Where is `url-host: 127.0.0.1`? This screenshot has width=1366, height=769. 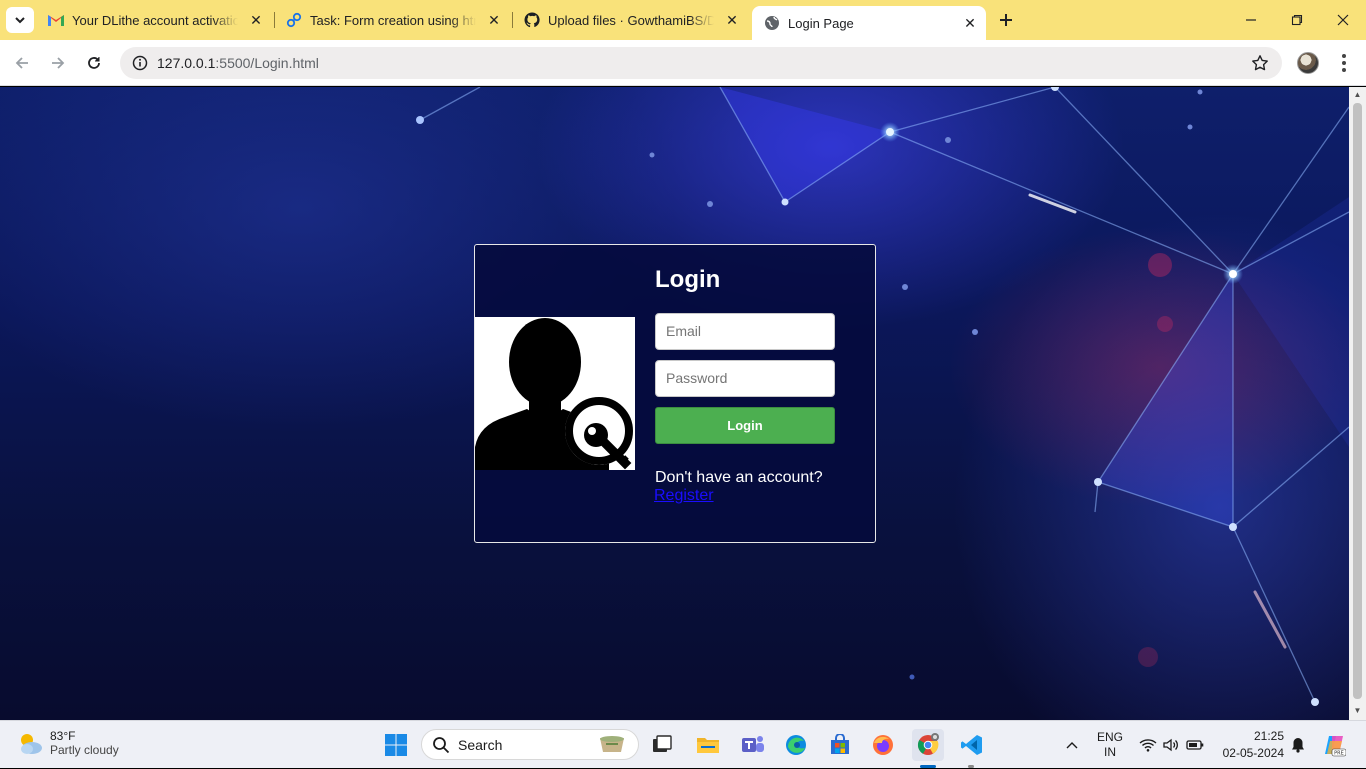
url-host: 127.0.0.1 is located at coordinates (186, 63).